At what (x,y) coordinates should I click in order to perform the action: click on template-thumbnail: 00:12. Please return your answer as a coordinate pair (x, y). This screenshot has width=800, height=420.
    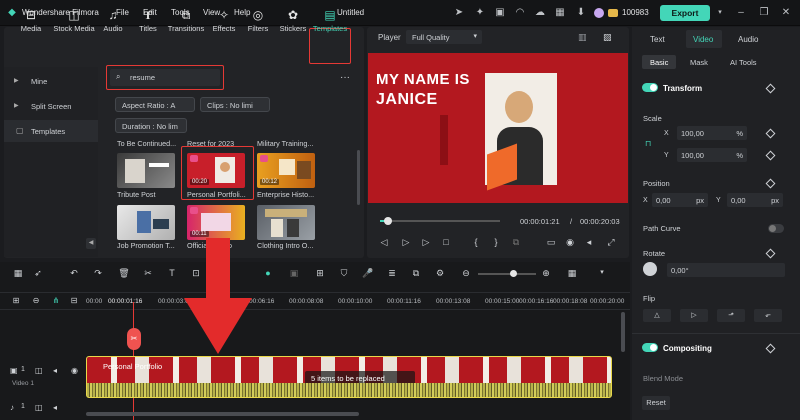
    Looking at the image, I should click on (286, 170).